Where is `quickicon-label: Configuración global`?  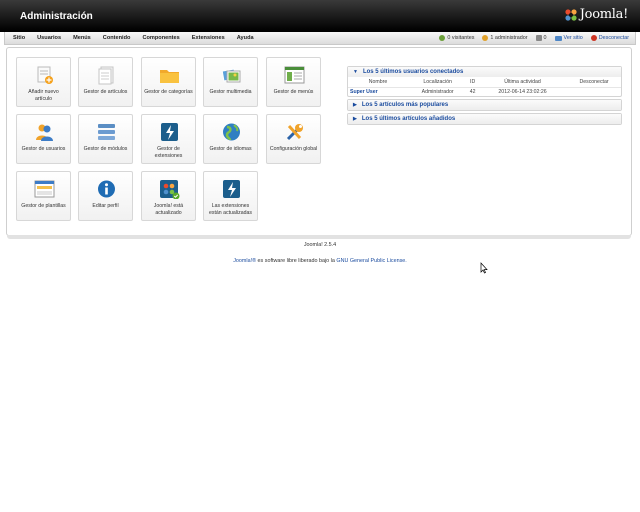
quickicon-label: Configuración global is located at coordinates (293, 149).